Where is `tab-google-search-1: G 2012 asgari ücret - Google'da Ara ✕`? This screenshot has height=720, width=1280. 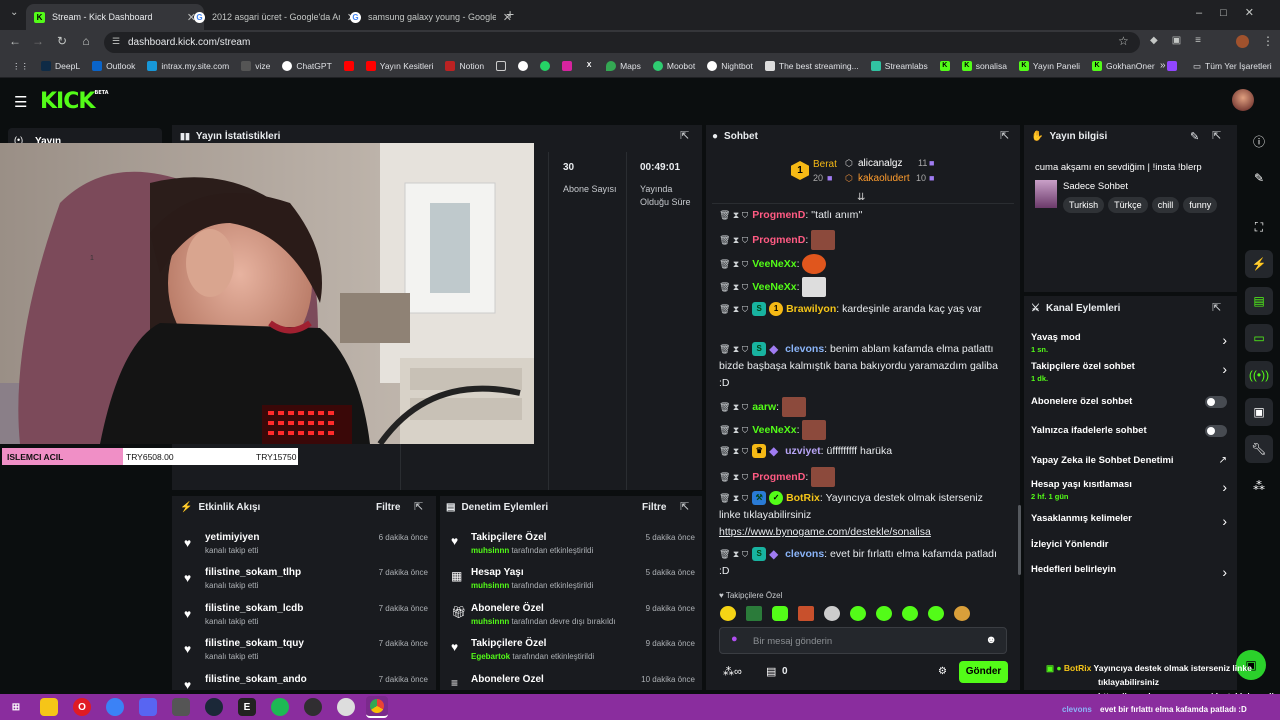 tab-google-search-1: G 2012 asgari ücret - Google'da Ara ✕ is located at coordinates (275, 17).